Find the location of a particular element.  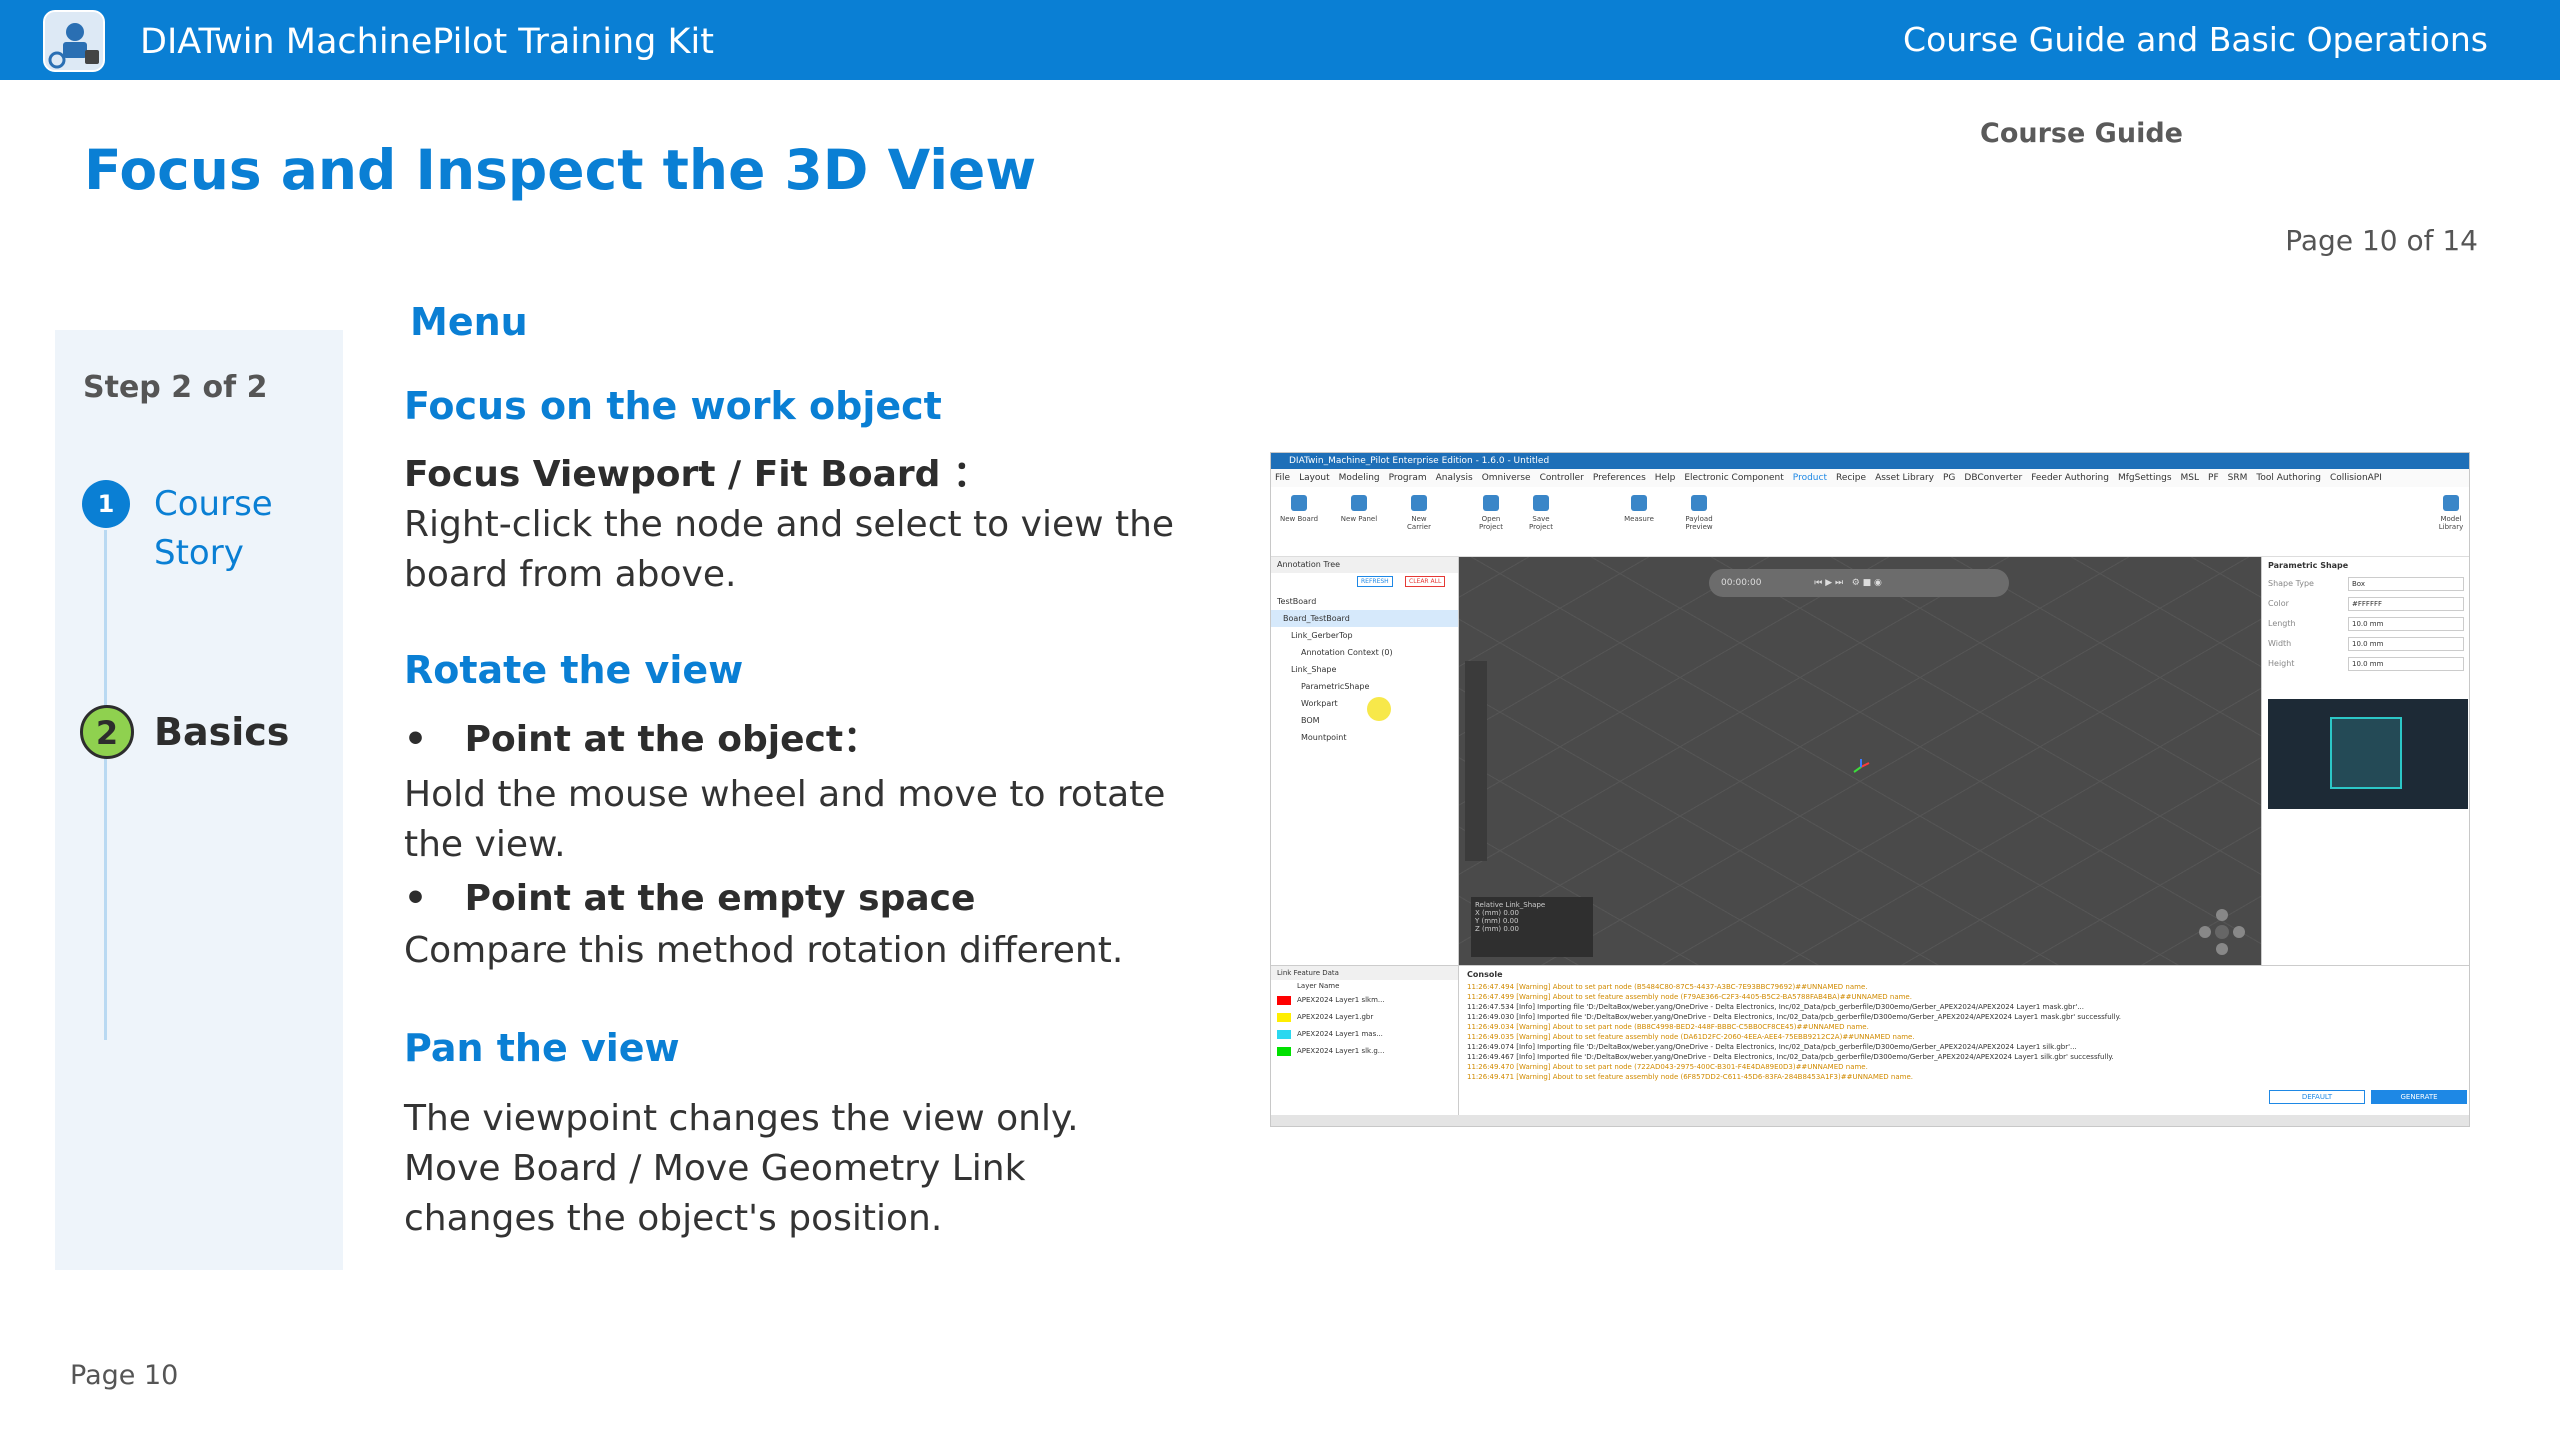

tree-node: Link_Shape is located at coordinates (1364, 669).